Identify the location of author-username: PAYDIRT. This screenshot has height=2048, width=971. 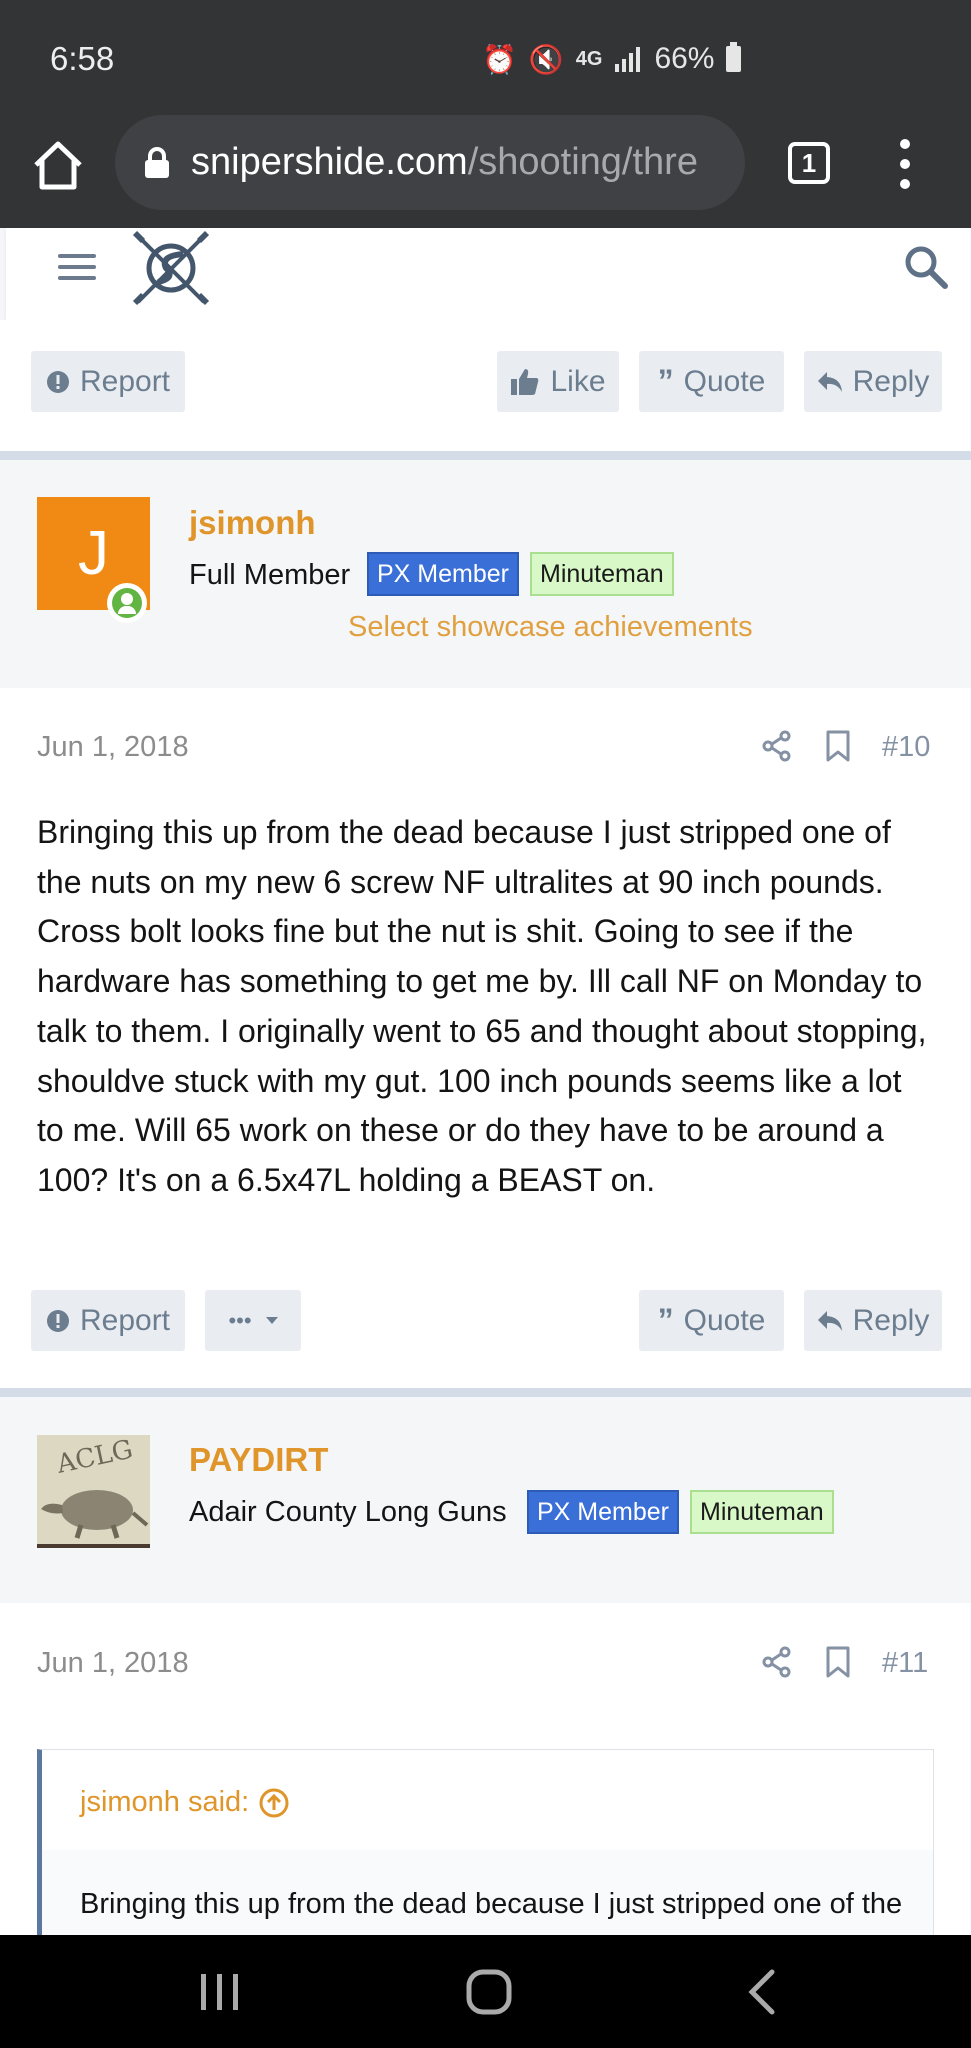
(258, 1460).